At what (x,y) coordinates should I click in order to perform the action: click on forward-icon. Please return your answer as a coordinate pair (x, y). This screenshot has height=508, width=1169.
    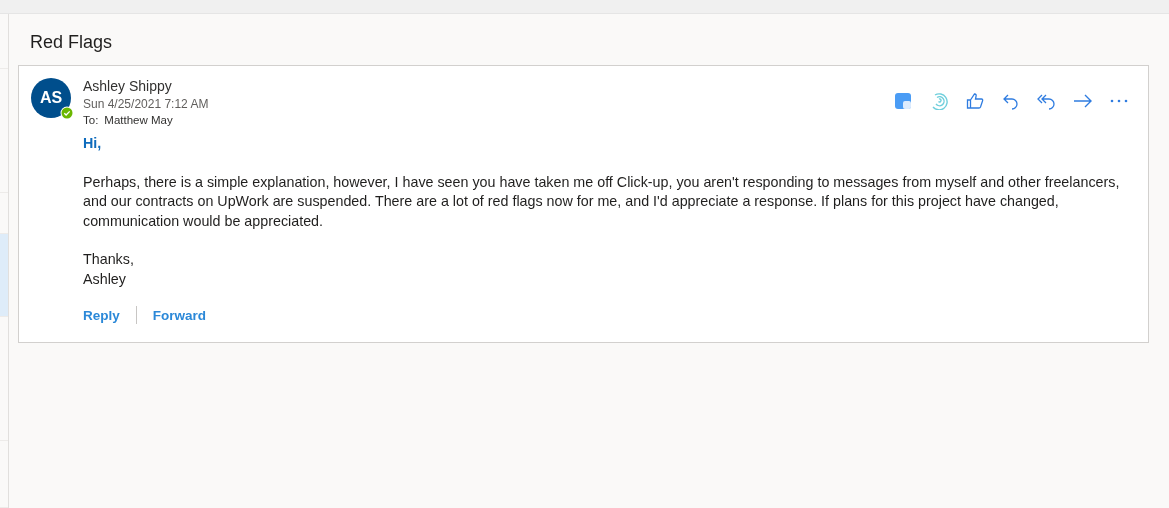
    Looking at the image, I should click on (1083, 101).